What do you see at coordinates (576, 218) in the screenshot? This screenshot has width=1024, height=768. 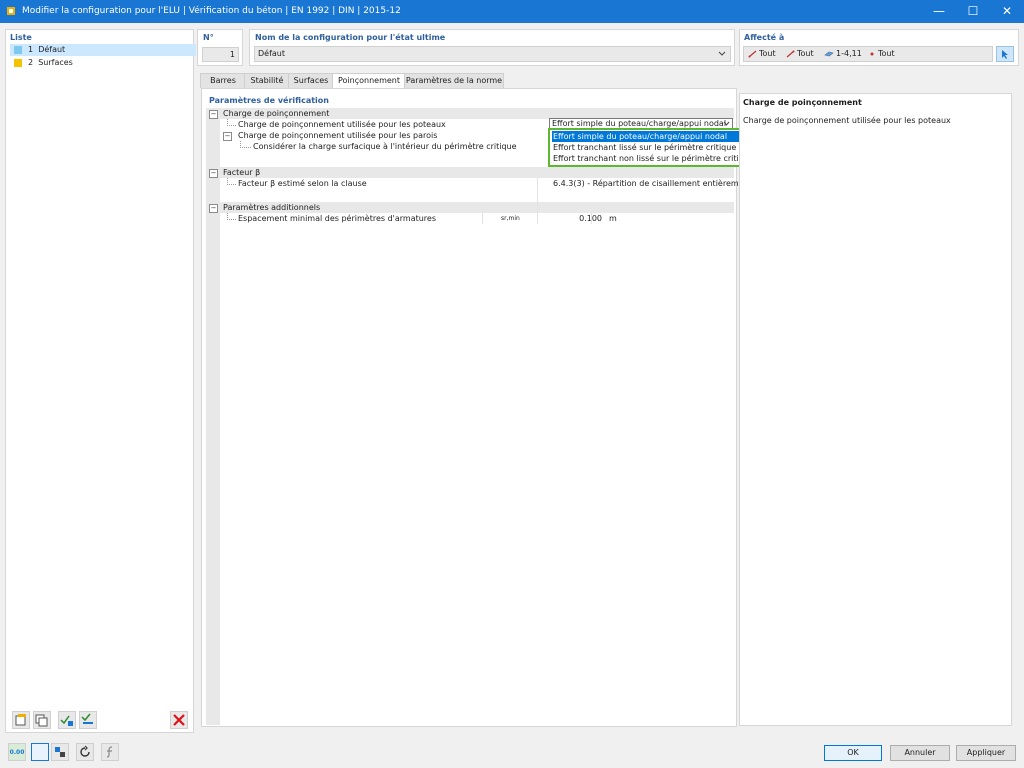 I see `espacement-value: 0.100` at bounding box center [576, 218].